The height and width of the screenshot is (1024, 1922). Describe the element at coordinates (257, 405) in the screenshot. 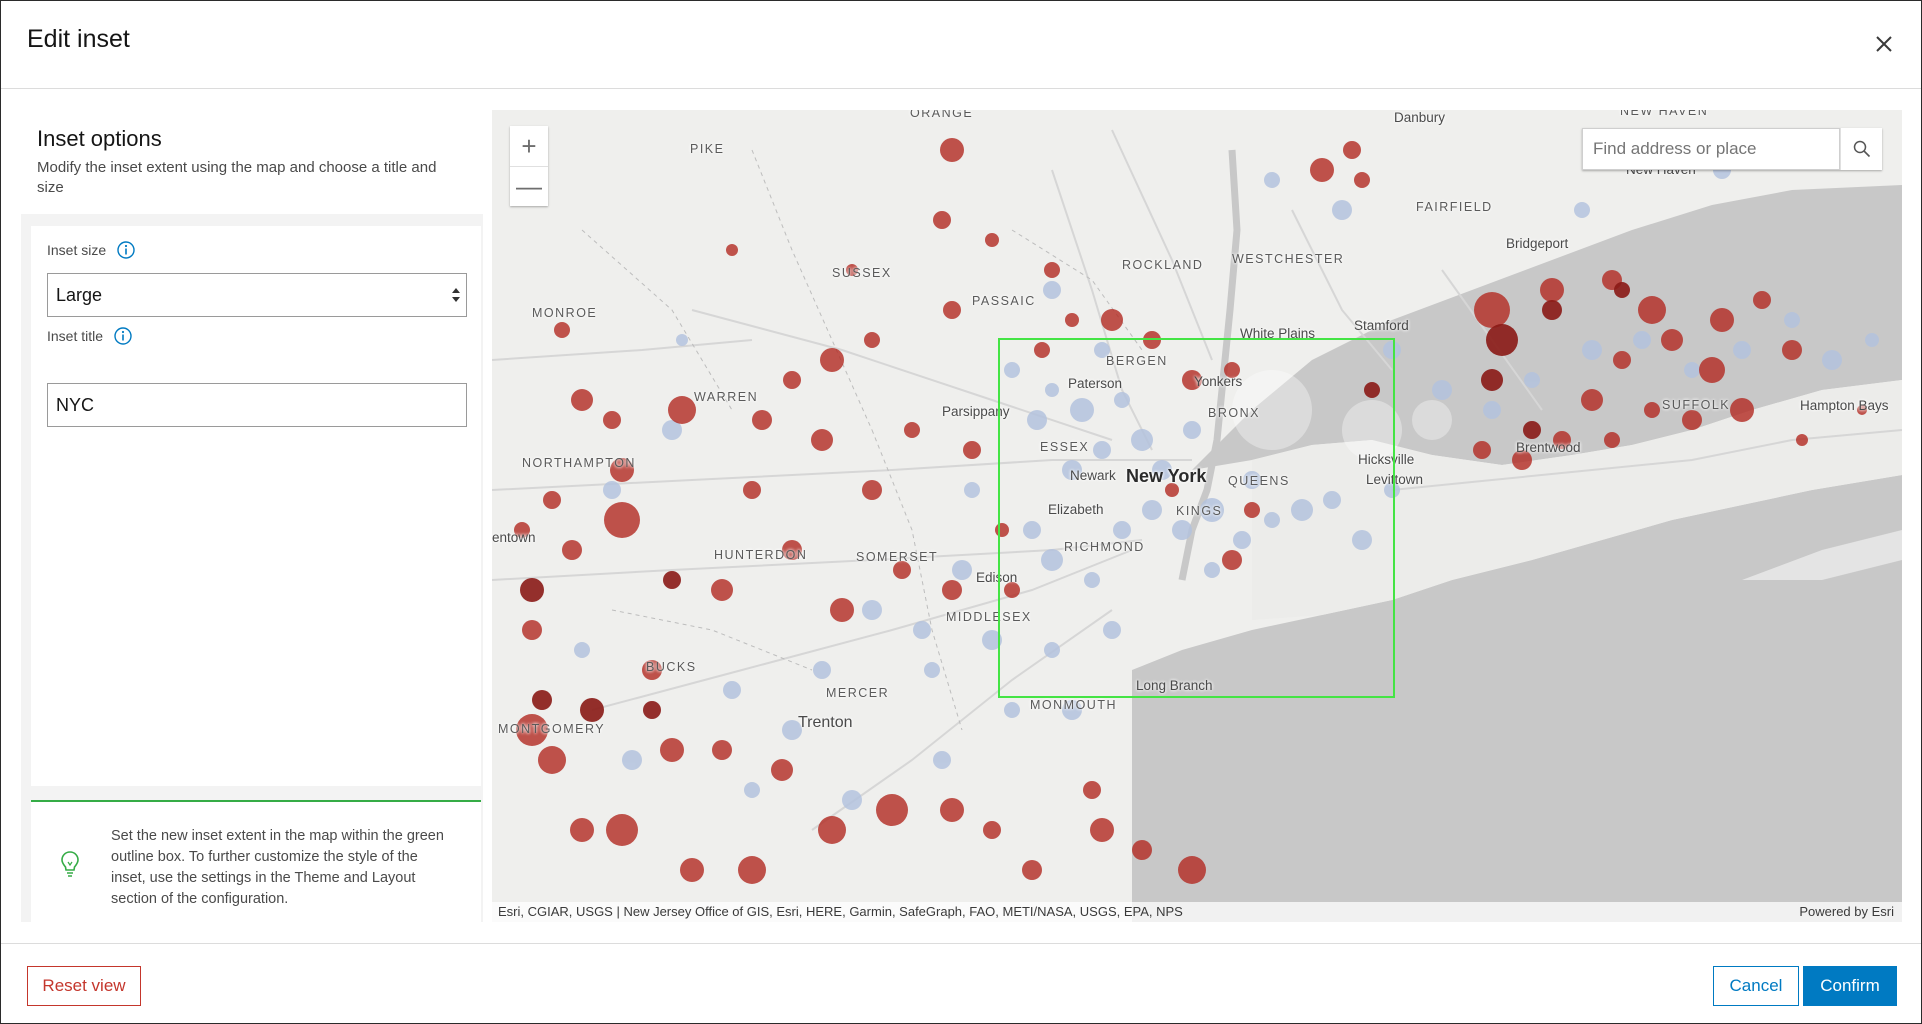

I see `inset-title-input` at that location.